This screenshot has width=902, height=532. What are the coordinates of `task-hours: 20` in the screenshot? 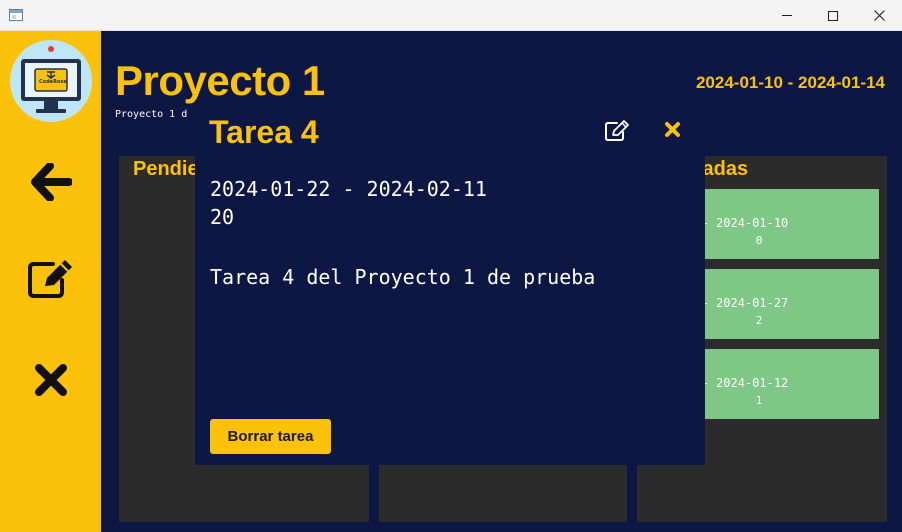 It's located at (222, 217).